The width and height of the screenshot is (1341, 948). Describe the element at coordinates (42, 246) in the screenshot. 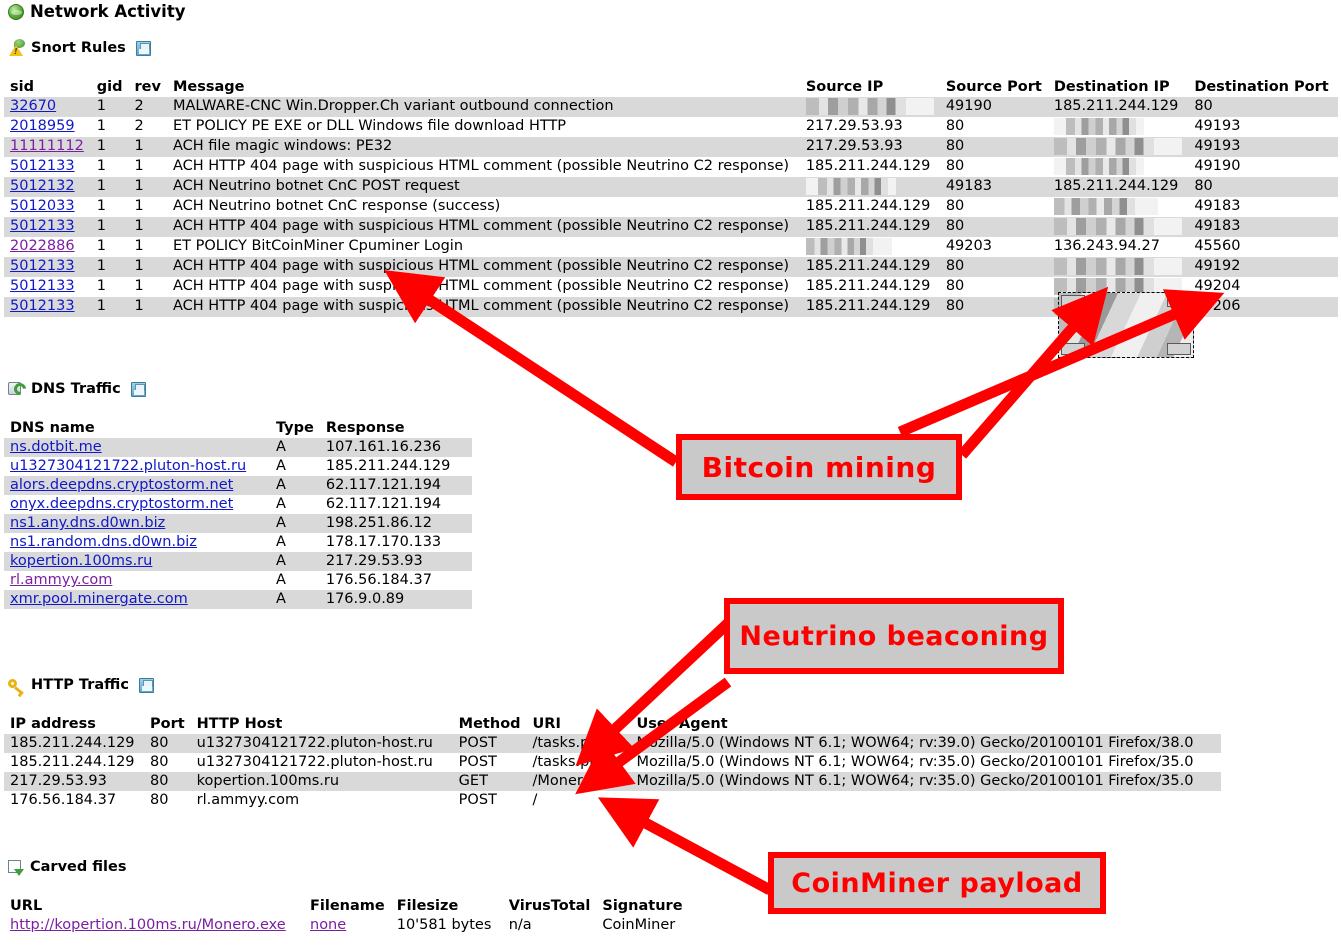

I see `snort-sid-link: 2022886` at that location.